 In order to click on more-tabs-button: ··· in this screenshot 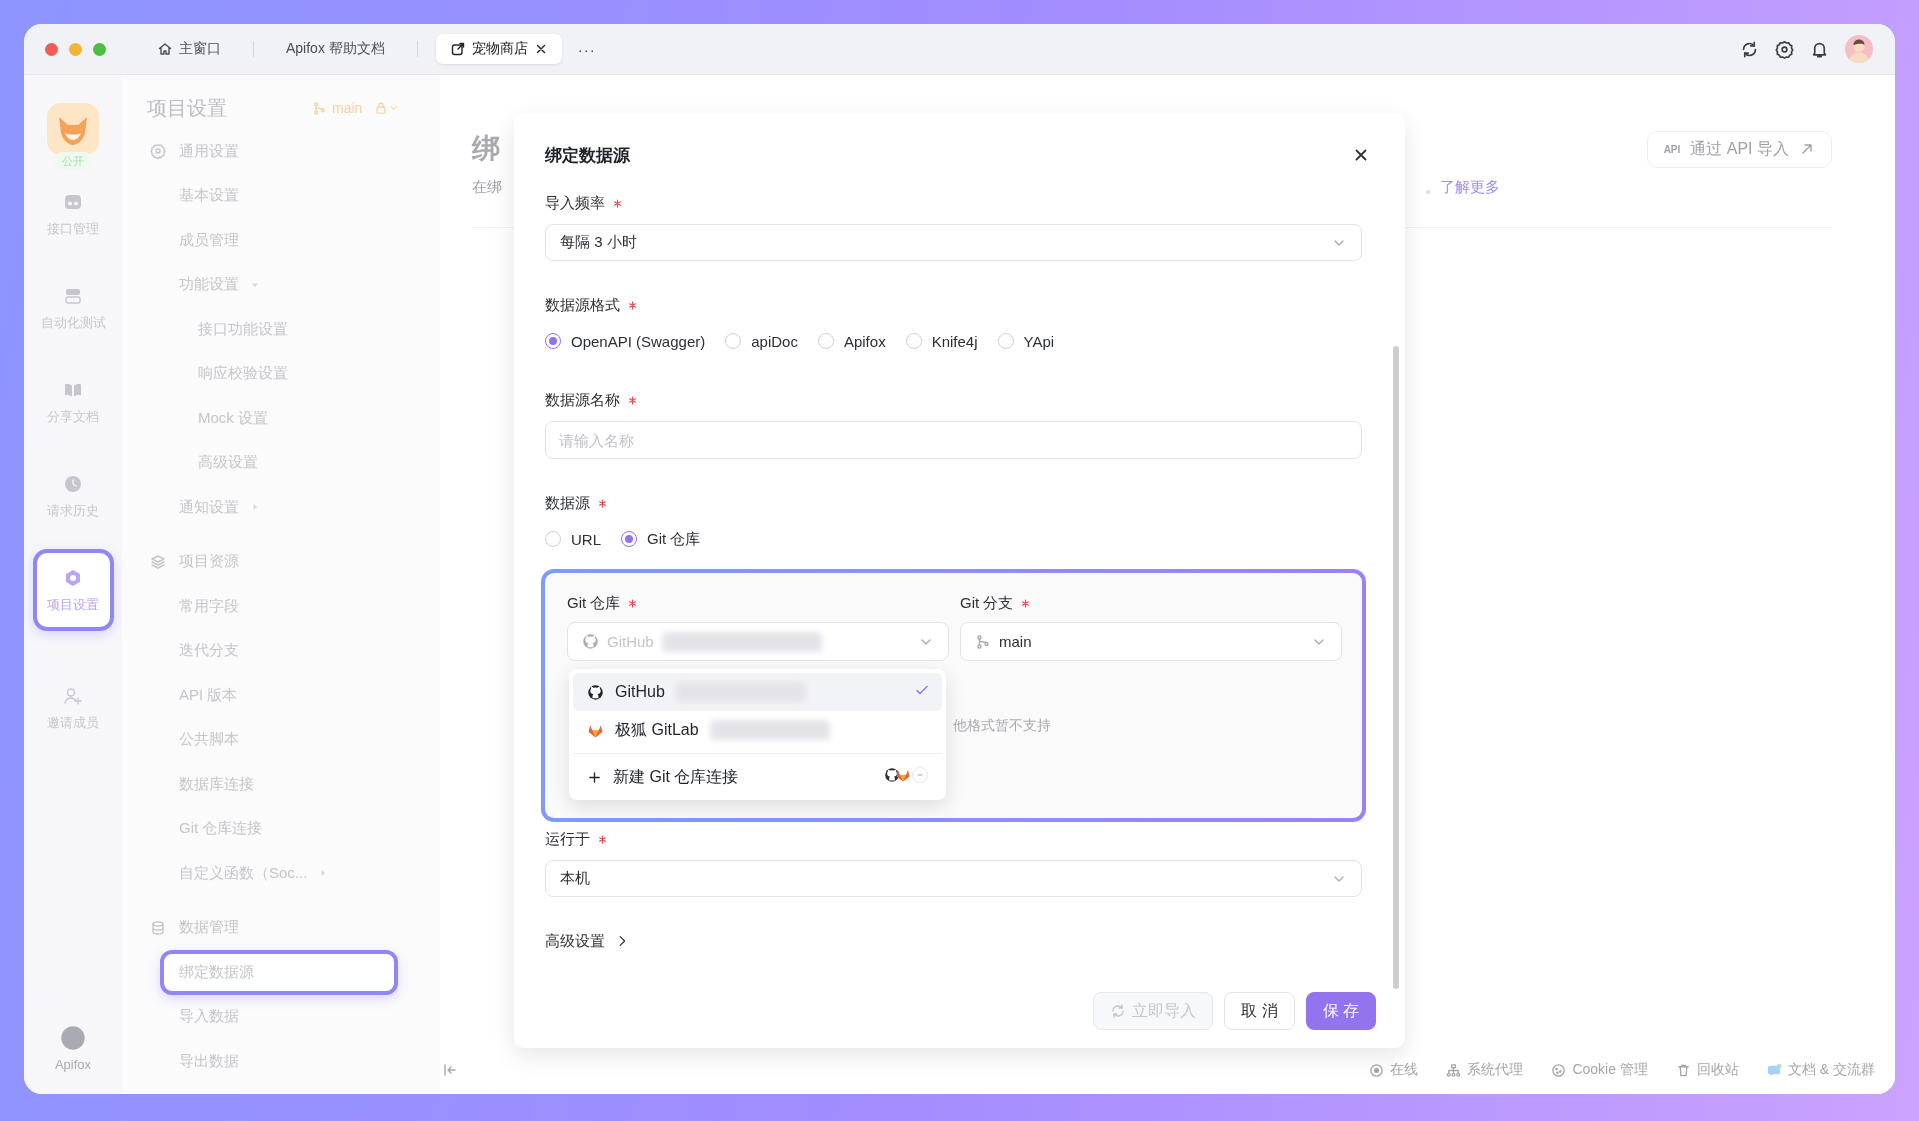, I will do `click(586, 49)`.